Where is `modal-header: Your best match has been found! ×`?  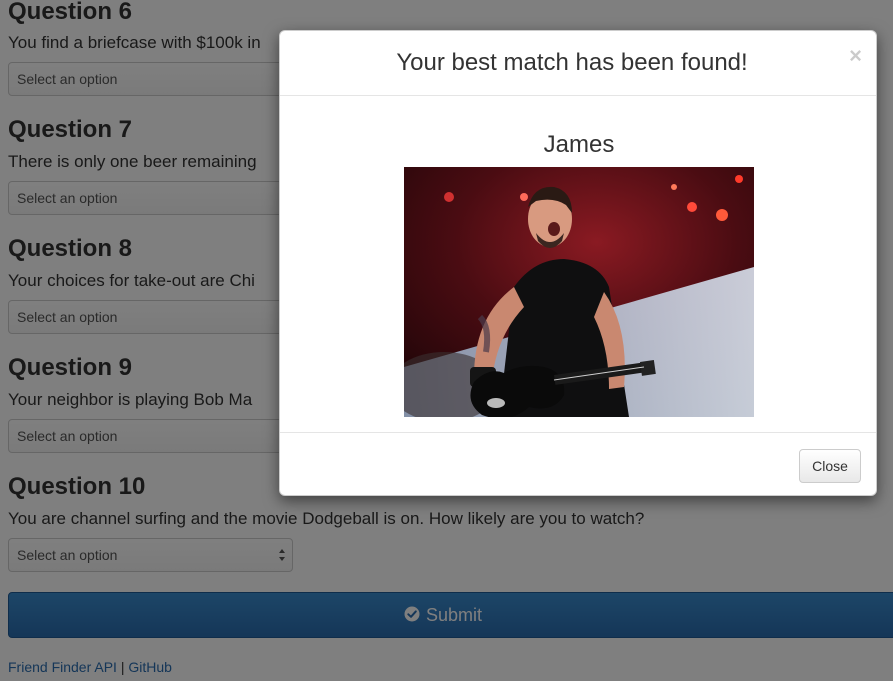 modal-header: Your best match has been found! × is located at coordinates (578, 63).